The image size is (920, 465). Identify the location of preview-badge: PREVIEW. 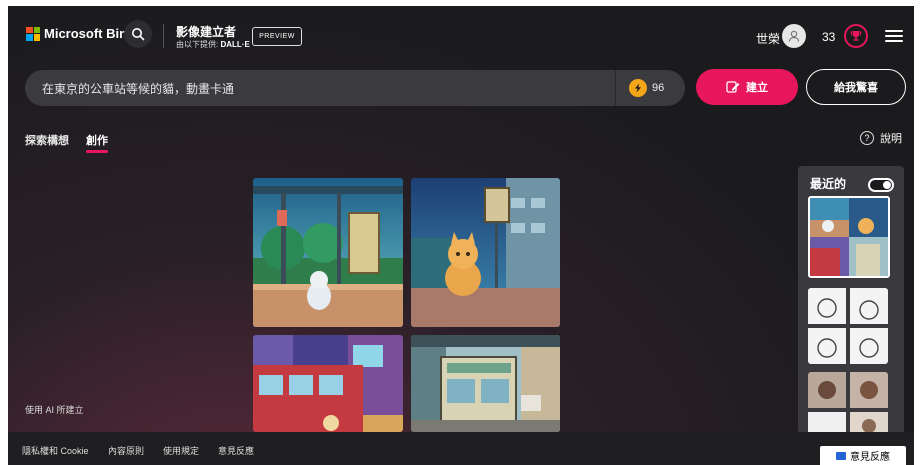
(277, 36).